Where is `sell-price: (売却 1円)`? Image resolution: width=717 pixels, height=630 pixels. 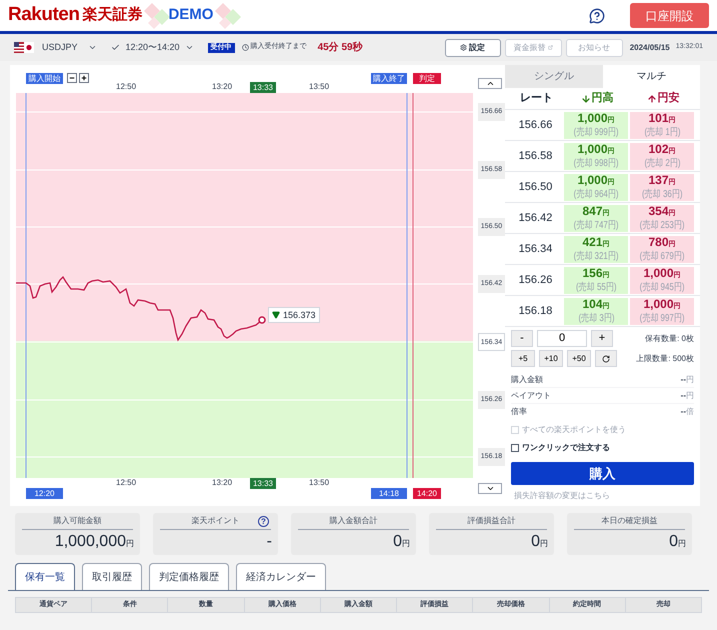
sell-price: (売却 1円) is located at coordinates (662, 132).